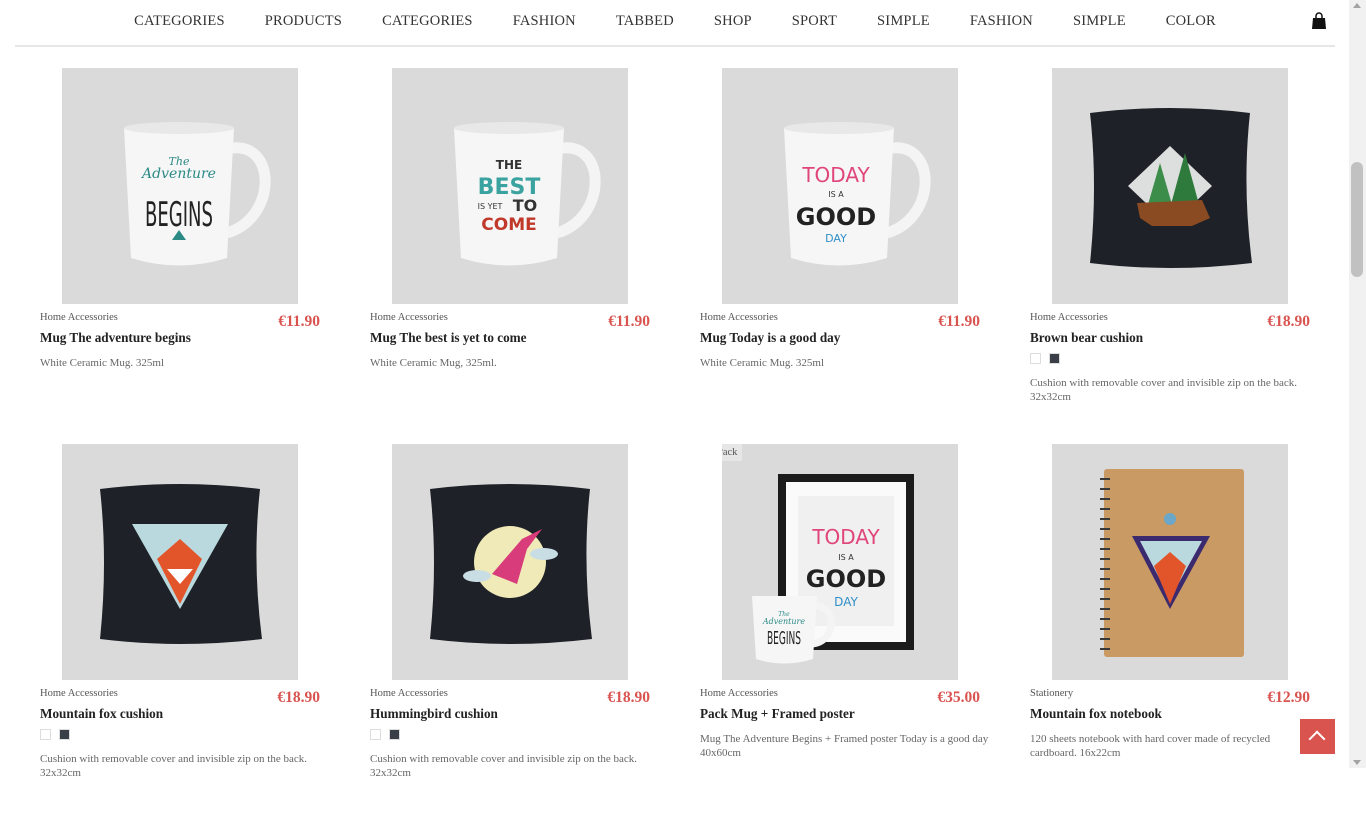 The width and height of the screenshot is (1366, 824). I want to click on product-description: White Ceramic Mug. 325ml, so click(762, 363).